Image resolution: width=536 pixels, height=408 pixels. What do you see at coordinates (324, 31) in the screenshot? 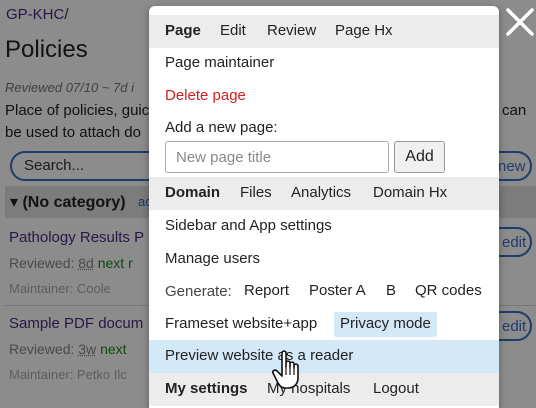
I see `page-section-row: Page Edit Review Page Hx` at bounding box center [324, 31].